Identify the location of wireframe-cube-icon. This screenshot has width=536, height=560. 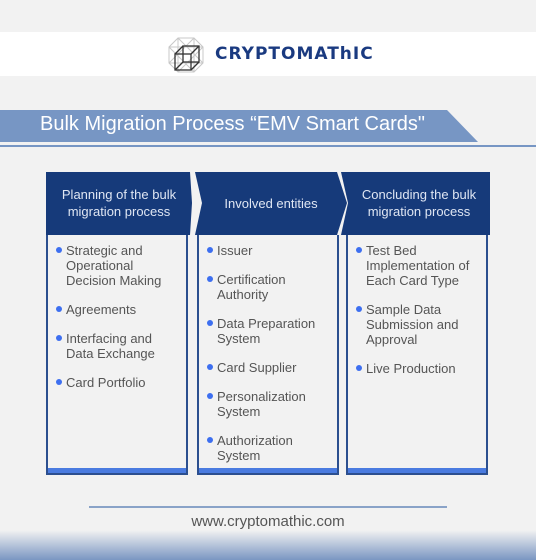
(186, 55).